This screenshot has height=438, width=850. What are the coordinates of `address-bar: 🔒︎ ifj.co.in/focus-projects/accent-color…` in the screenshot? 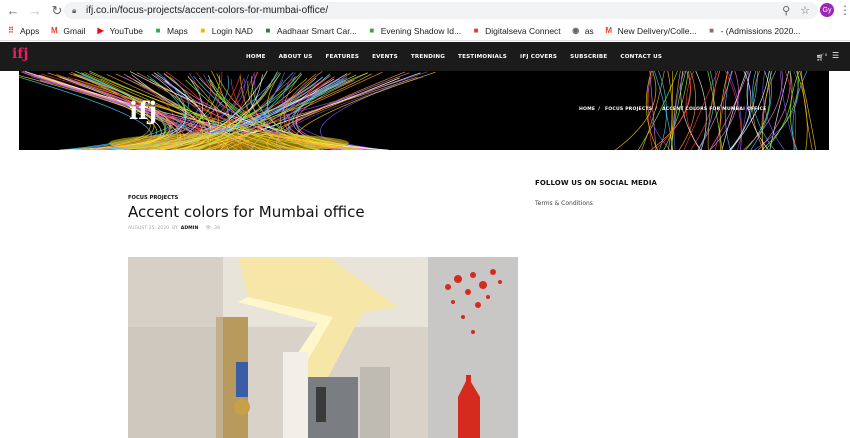 It's located at (441, 10).